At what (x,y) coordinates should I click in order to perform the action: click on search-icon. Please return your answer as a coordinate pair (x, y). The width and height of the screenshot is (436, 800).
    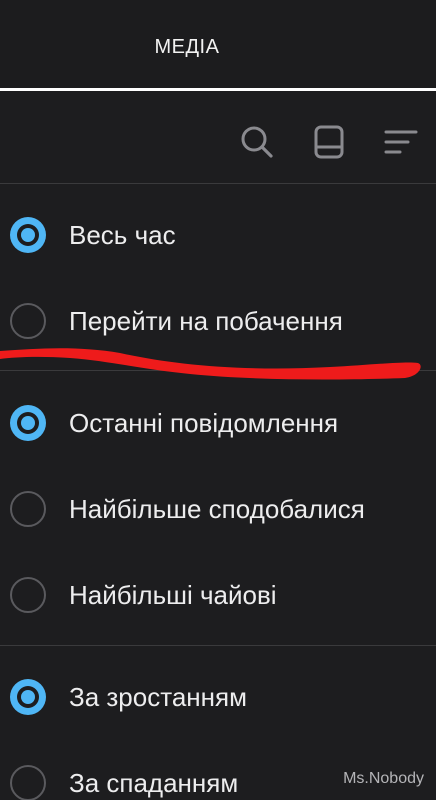
    Looking at the image, I should click on (257, 142).